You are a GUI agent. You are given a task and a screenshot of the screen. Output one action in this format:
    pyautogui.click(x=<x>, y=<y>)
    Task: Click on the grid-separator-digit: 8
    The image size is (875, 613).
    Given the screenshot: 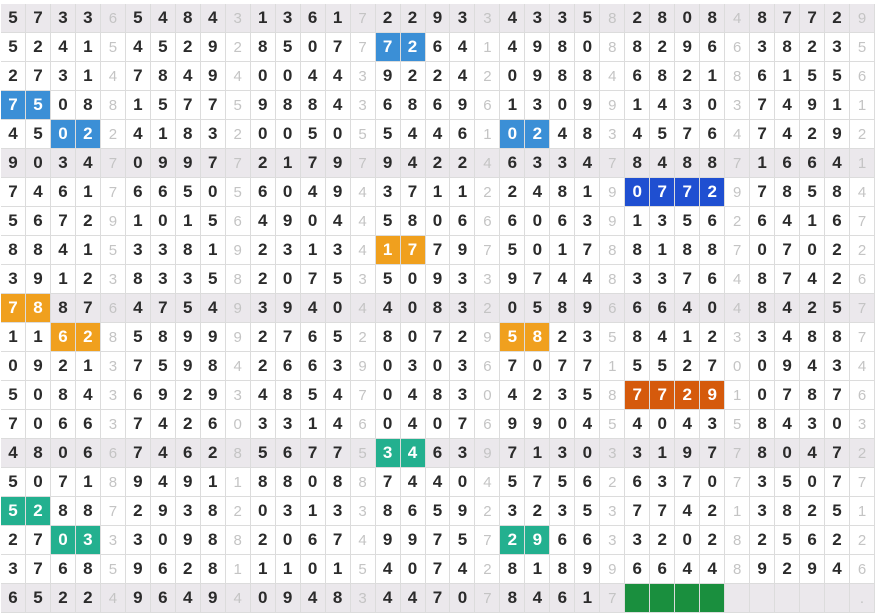 What is the action you would take?
    pyautogui.click(x=738, y=540)
    